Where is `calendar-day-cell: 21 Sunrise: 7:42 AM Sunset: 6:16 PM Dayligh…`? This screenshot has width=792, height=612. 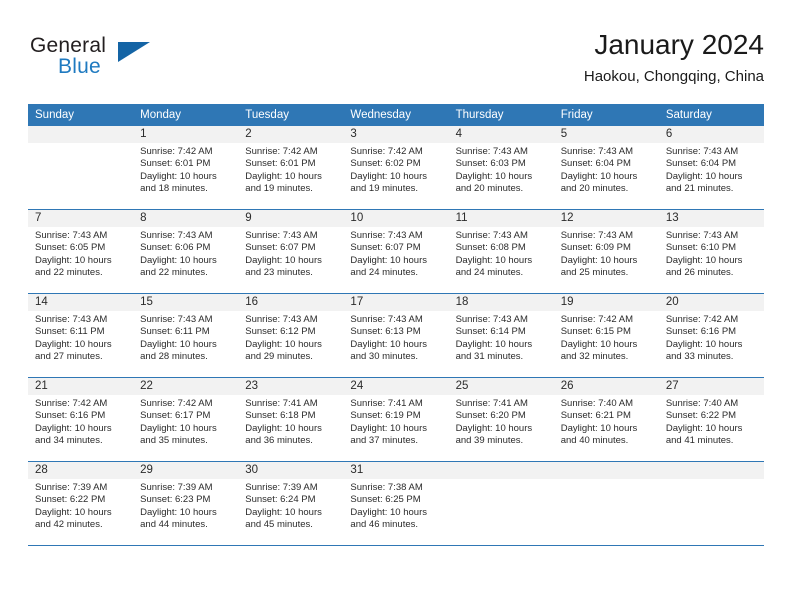 calendar-day-cell: 21 Sunrise: 7:42 AM Sunset: 6:16 PM Dayligh… is located at coordinates (81, 419).